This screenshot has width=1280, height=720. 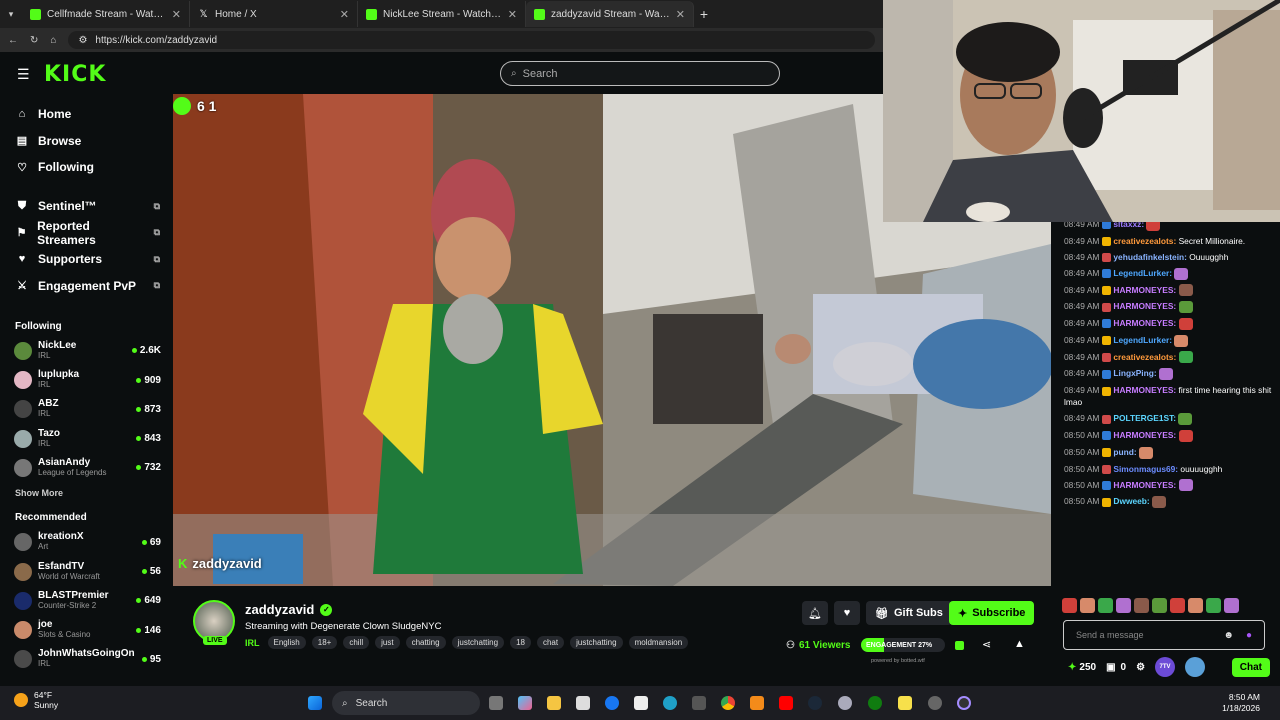 What do you see at coordinates (1150, 257) in the screenshot?
I see `chat-username: yehudafinkelstein:` at bounding box center [1150, 257].